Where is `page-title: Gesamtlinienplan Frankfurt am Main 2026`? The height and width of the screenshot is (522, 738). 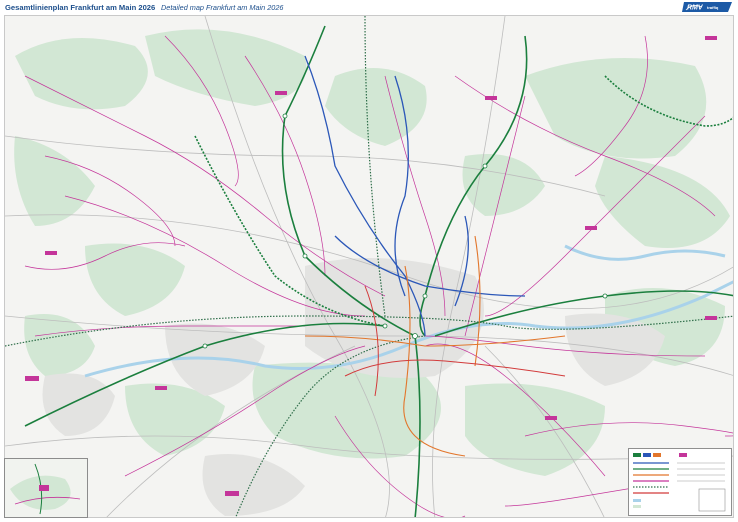
page-title: Gesamtlinienplan Frankfurt am Main 2026 is located at coordinates (80, 7).